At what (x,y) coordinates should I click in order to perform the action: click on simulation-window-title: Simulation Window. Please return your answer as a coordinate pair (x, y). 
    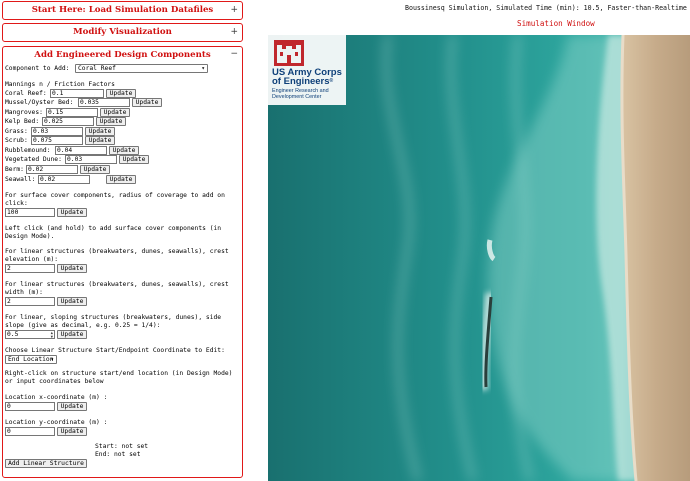
    Looking at the image, I should click on (556, 23).